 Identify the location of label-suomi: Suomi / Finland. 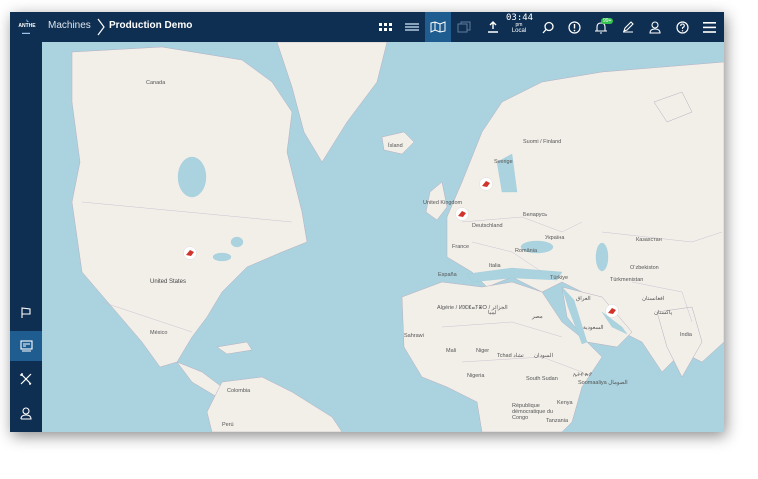
(542, 142).